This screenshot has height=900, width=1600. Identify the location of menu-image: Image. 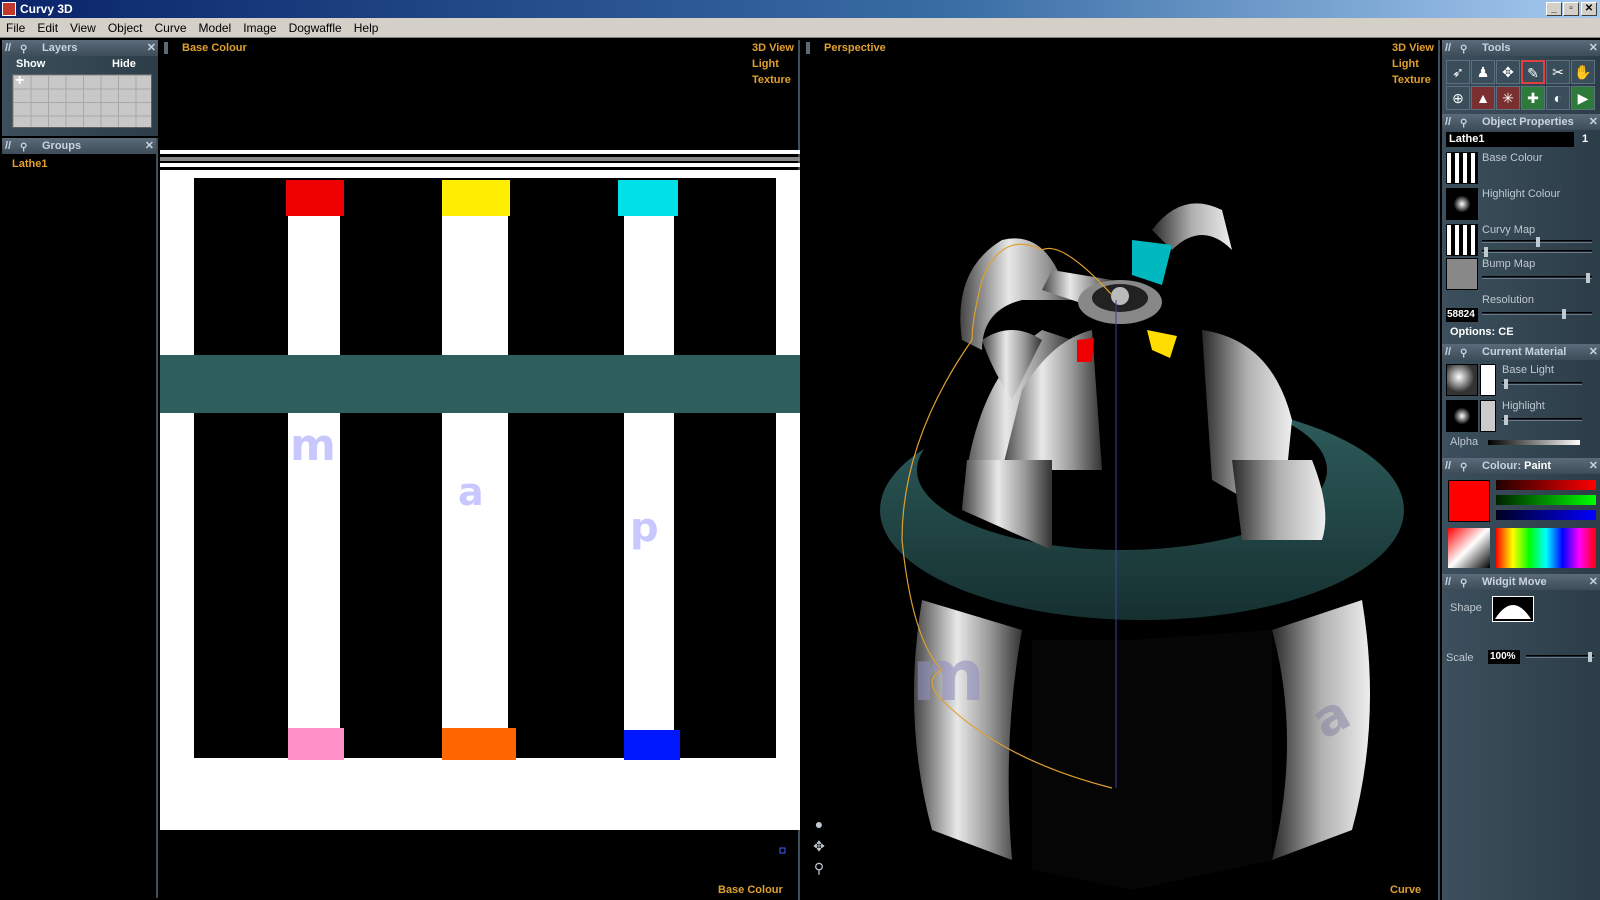
(259, 28).